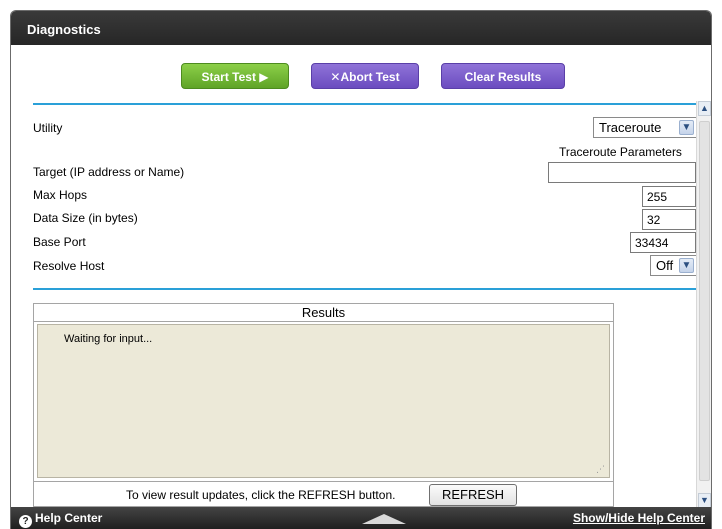 The height and width of the screenshot is (529, 722). Describe the element at coordinates (704, 108) in the screenshot. I see `scroll-up-icon: ▲` at that location.